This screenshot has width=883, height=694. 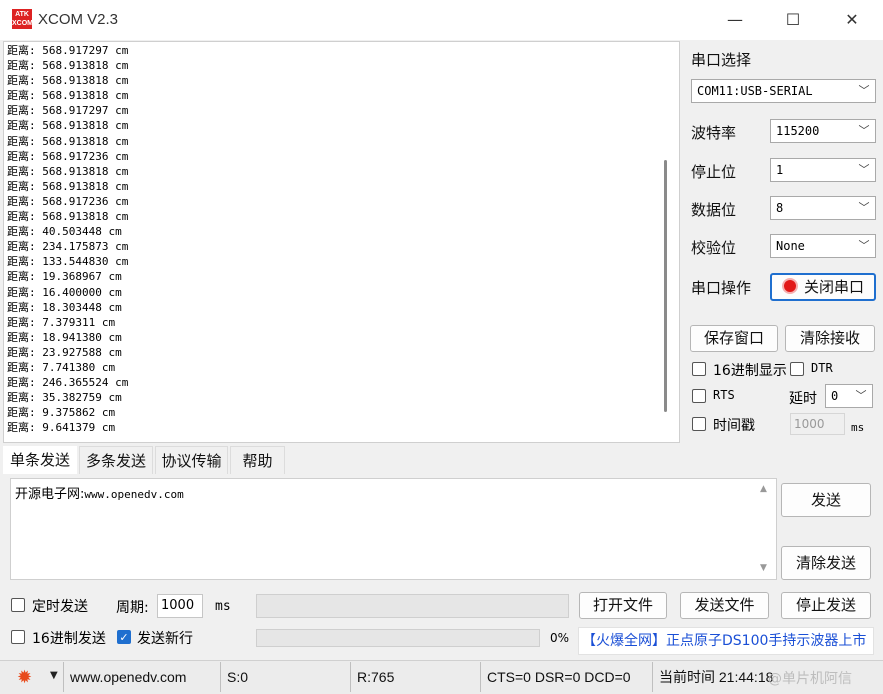 I want to click on parity-value: None, so click(x=790, y=246).